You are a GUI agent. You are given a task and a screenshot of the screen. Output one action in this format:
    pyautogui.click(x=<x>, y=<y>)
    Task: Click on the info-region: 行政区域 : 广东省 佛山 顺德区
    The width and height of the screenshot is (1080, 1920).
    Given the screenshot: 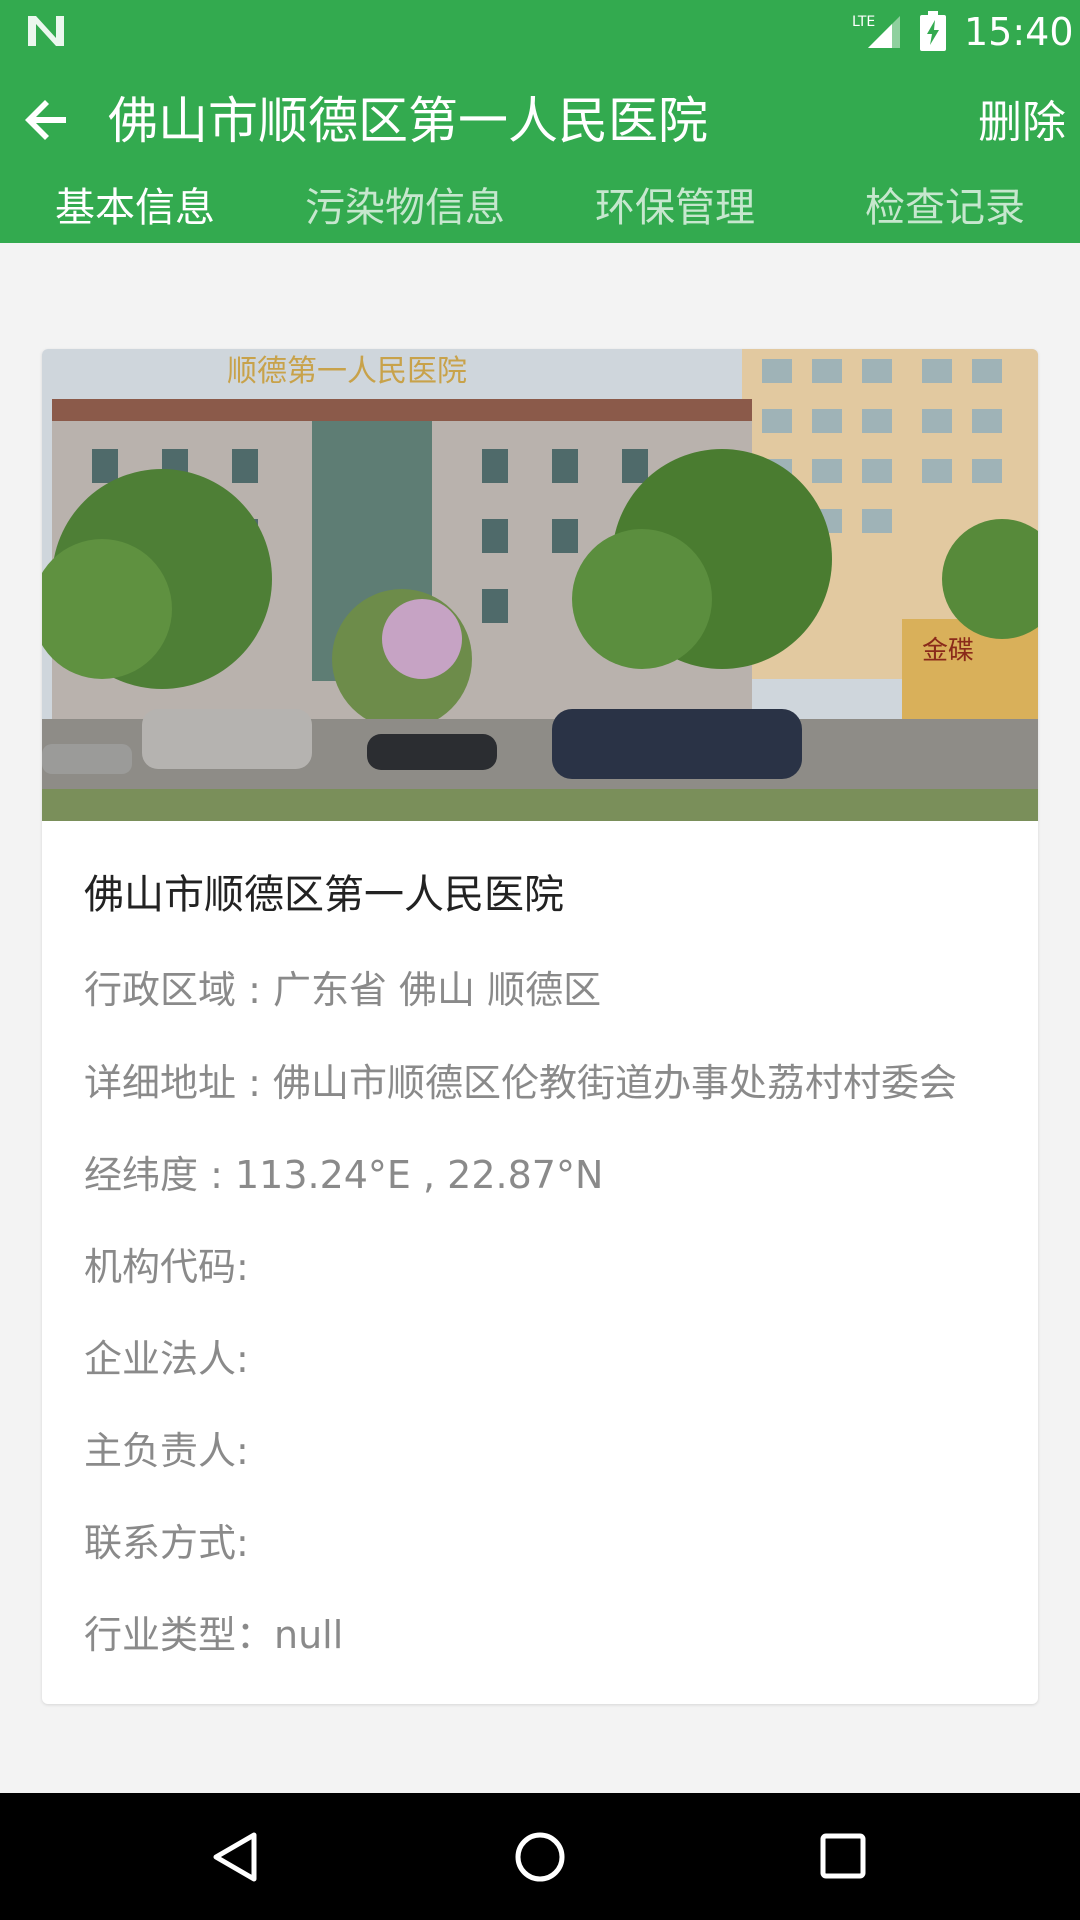 What is the action you would take?
    pyautogui.click(x=343, y=990)
    